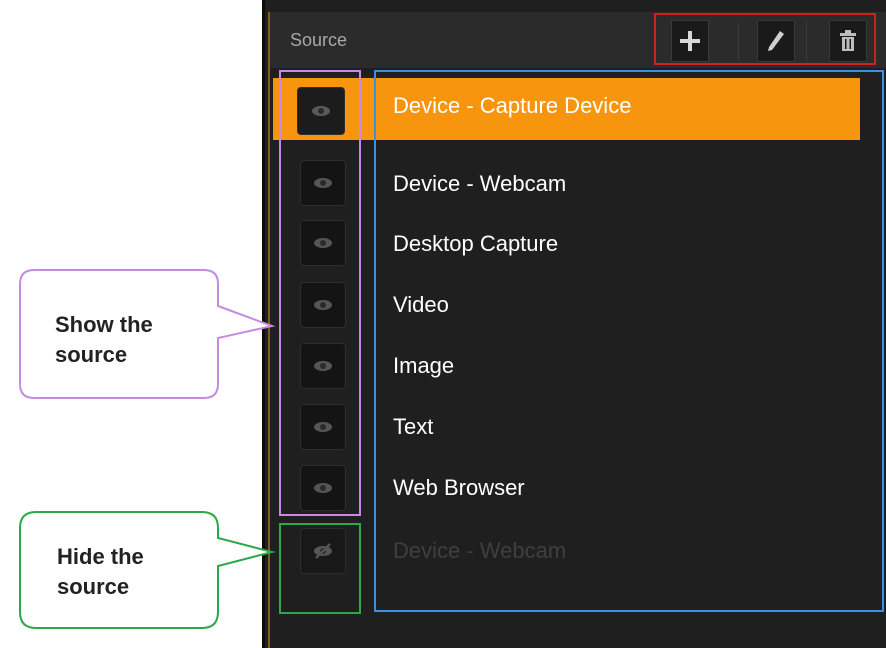 This screenshot has width=886, height=648. Describe the element at coordinates (93, 586) in the screenshot. I see `hide-callout-line2: source` at that location.